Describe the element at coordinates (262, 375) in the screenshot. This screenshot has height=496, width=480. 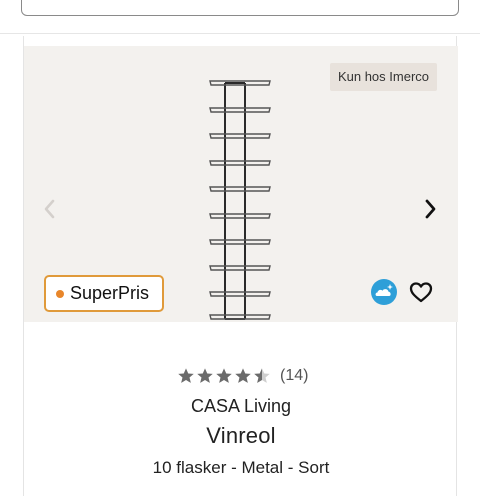
I see `half-star-icon` at that location.